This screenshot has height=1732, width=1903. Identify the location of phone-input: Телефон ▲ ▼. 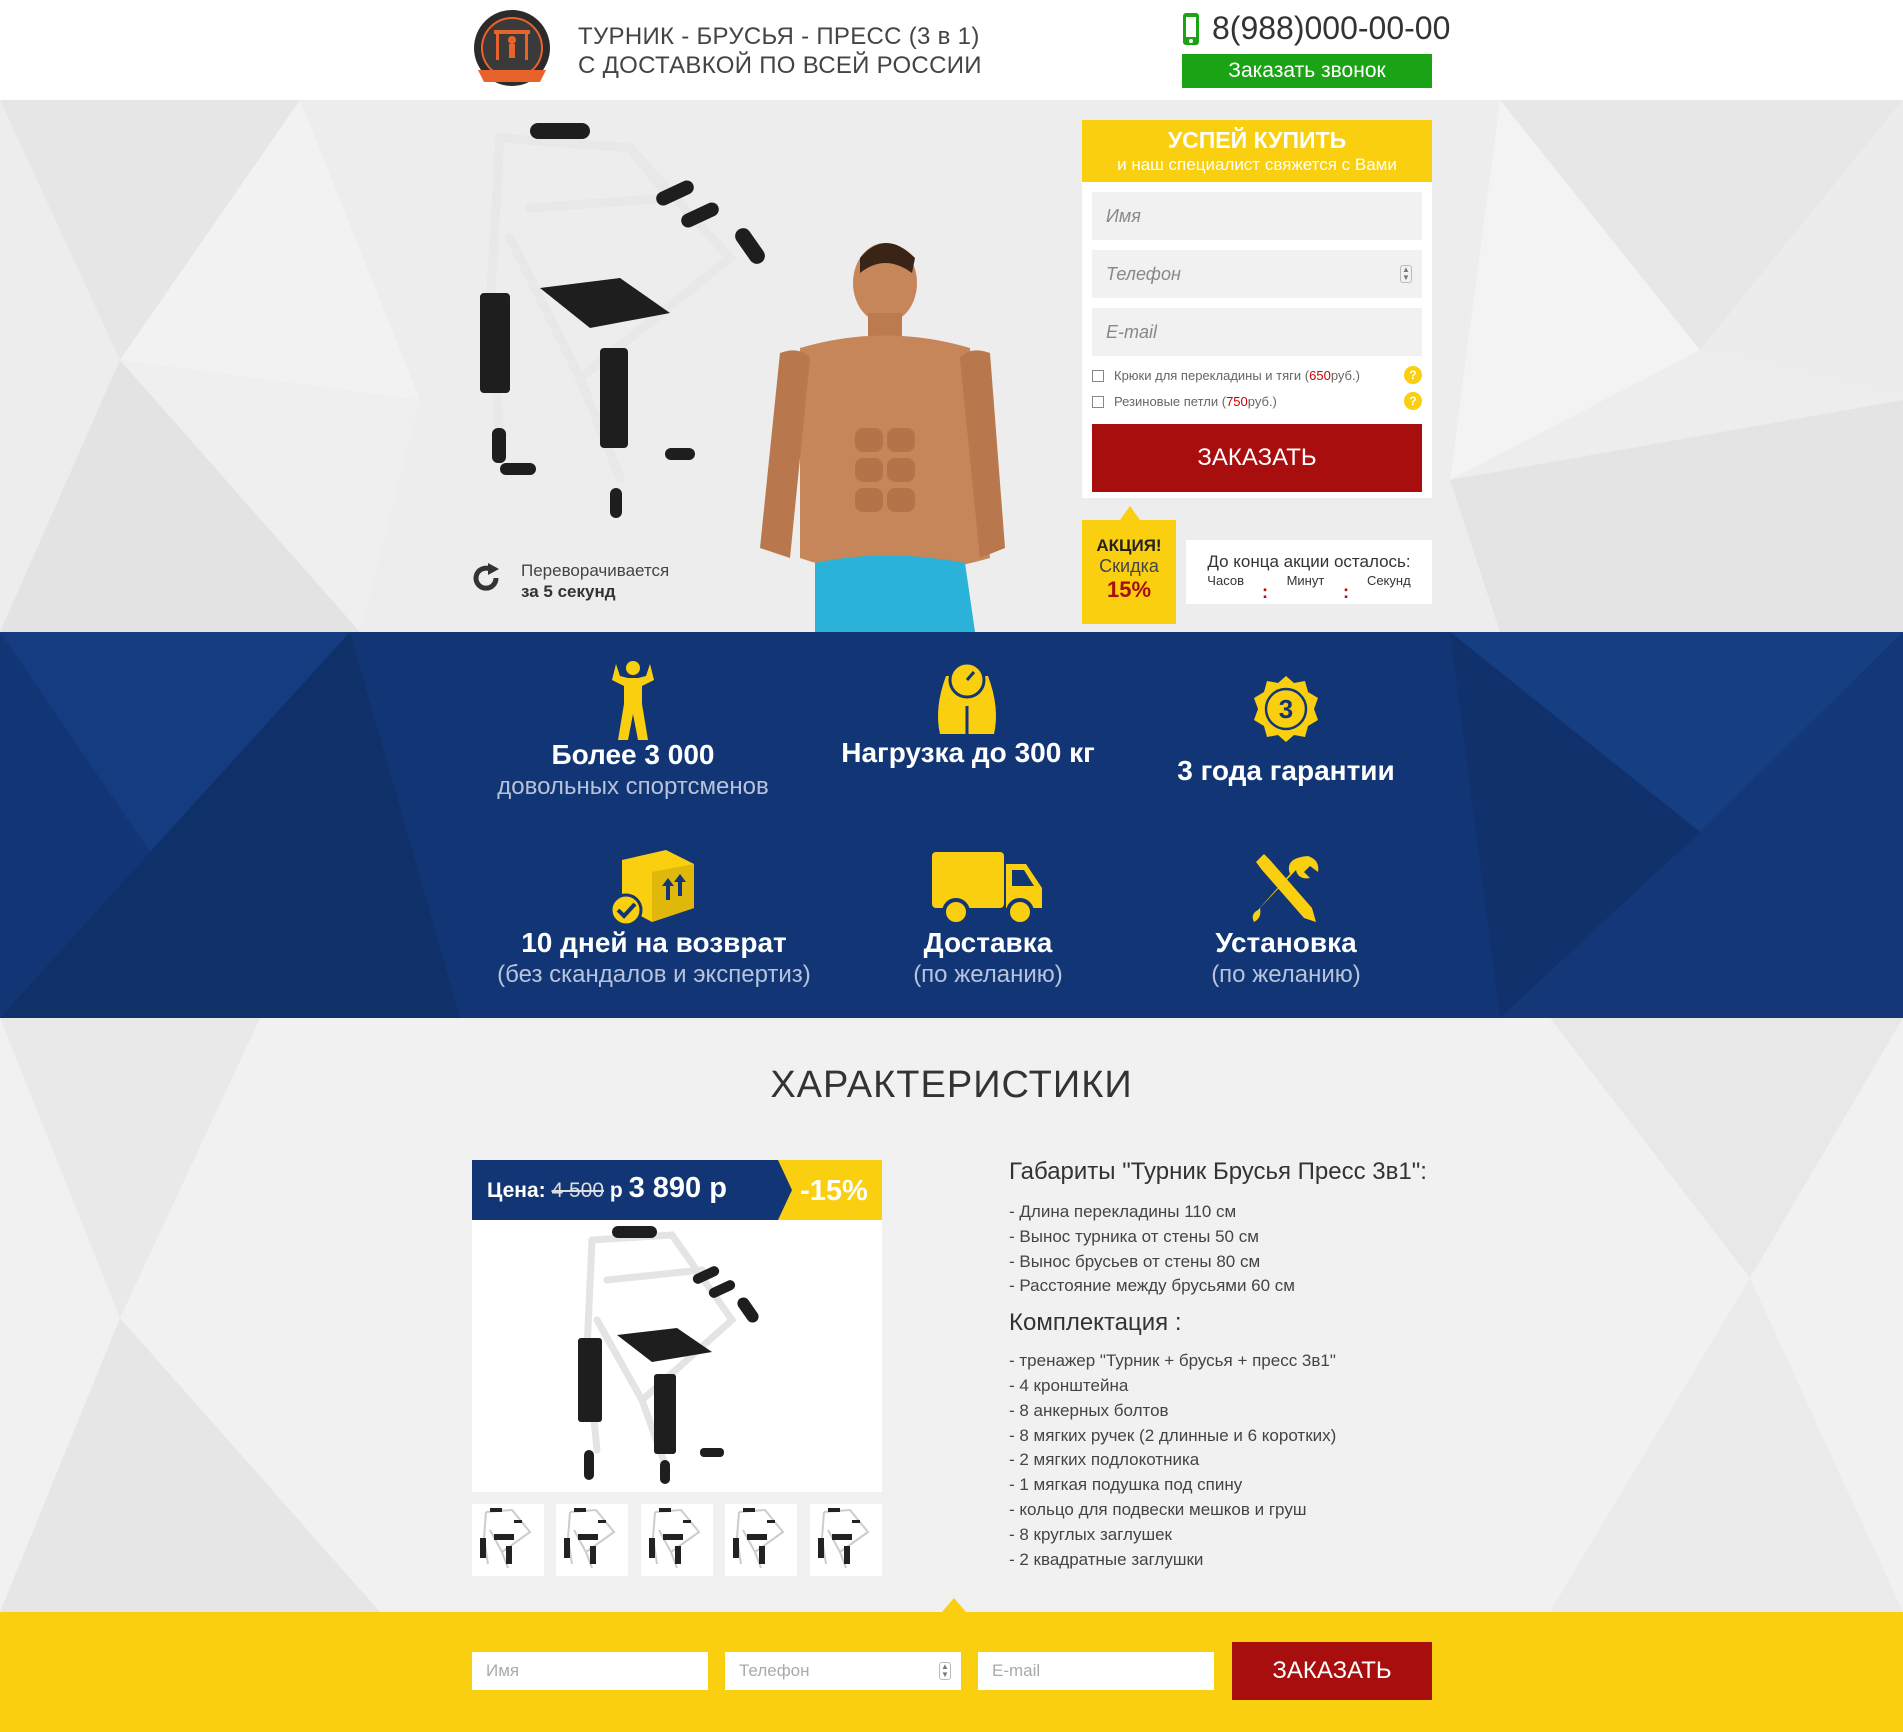
(1257, 274).